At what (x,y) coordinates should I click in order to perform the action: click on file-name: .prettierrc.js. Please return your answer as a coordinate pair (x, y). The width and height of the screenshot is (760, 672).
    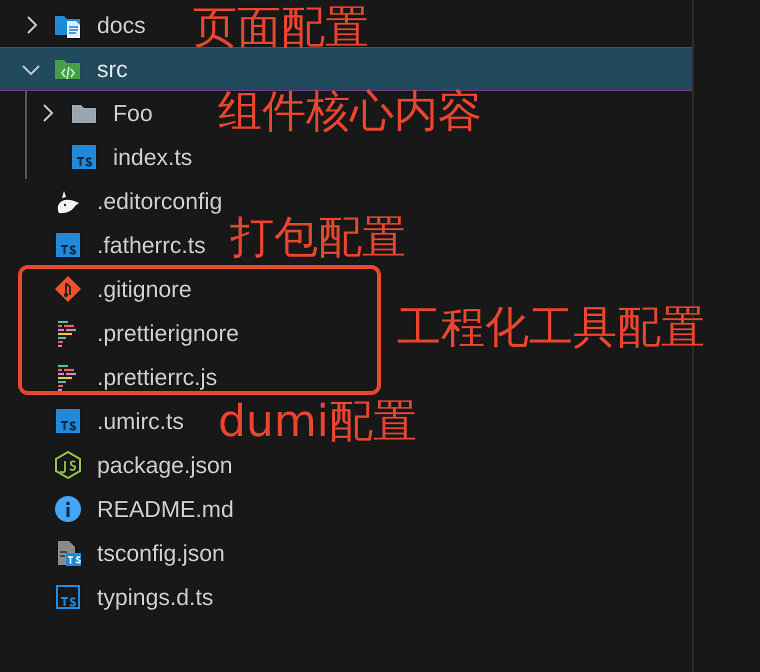
    Looking at the image, I should click on (157, 377).